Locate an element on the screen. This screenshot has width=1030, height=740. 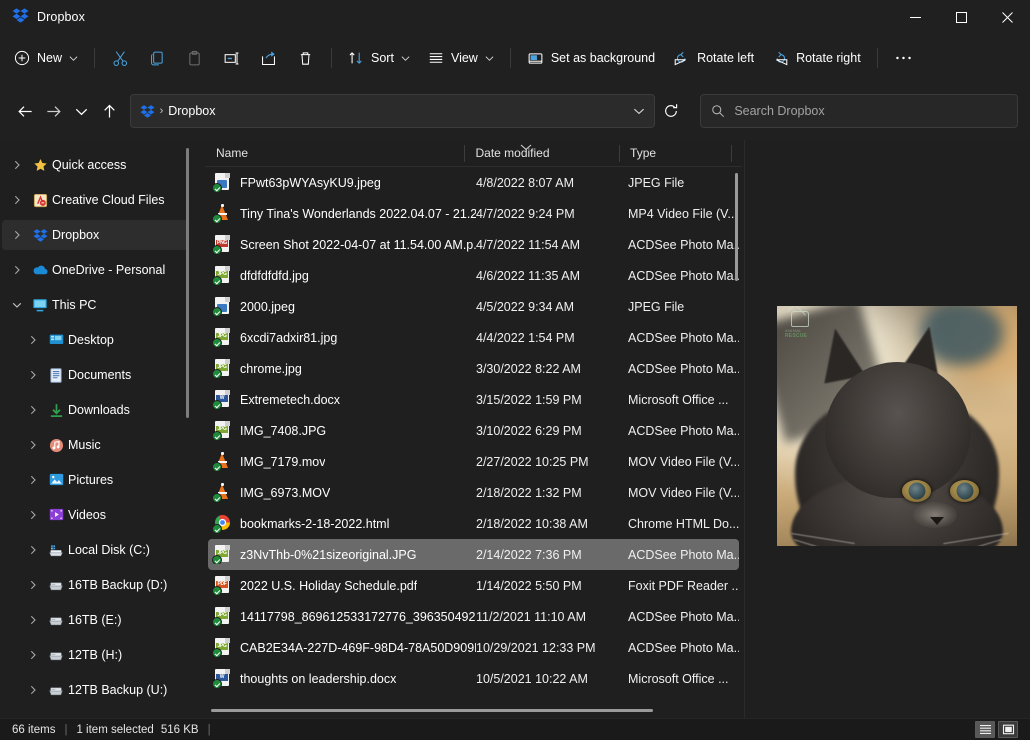
sidebar-item-dropbox: Dropbox is located at coordinates (95, 235).